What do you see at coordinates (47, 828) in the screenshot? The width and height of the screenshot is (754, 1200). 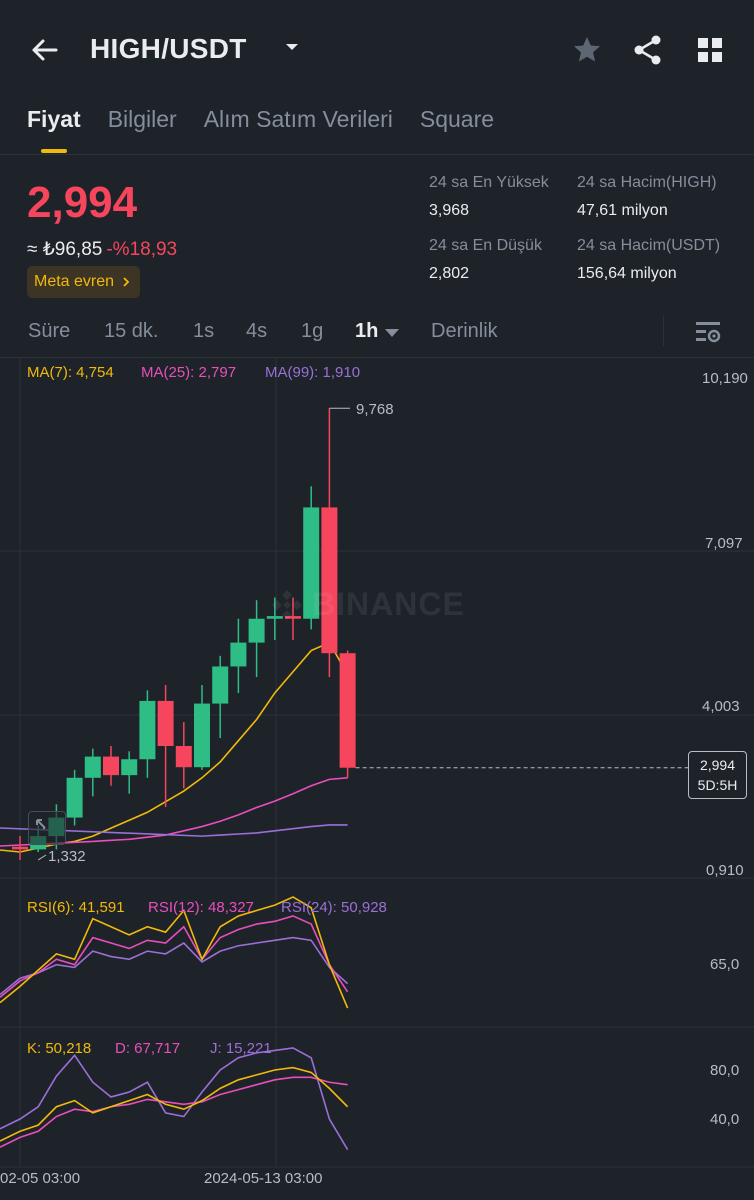 I see `zoom-button` at bounding box center [47, 828].